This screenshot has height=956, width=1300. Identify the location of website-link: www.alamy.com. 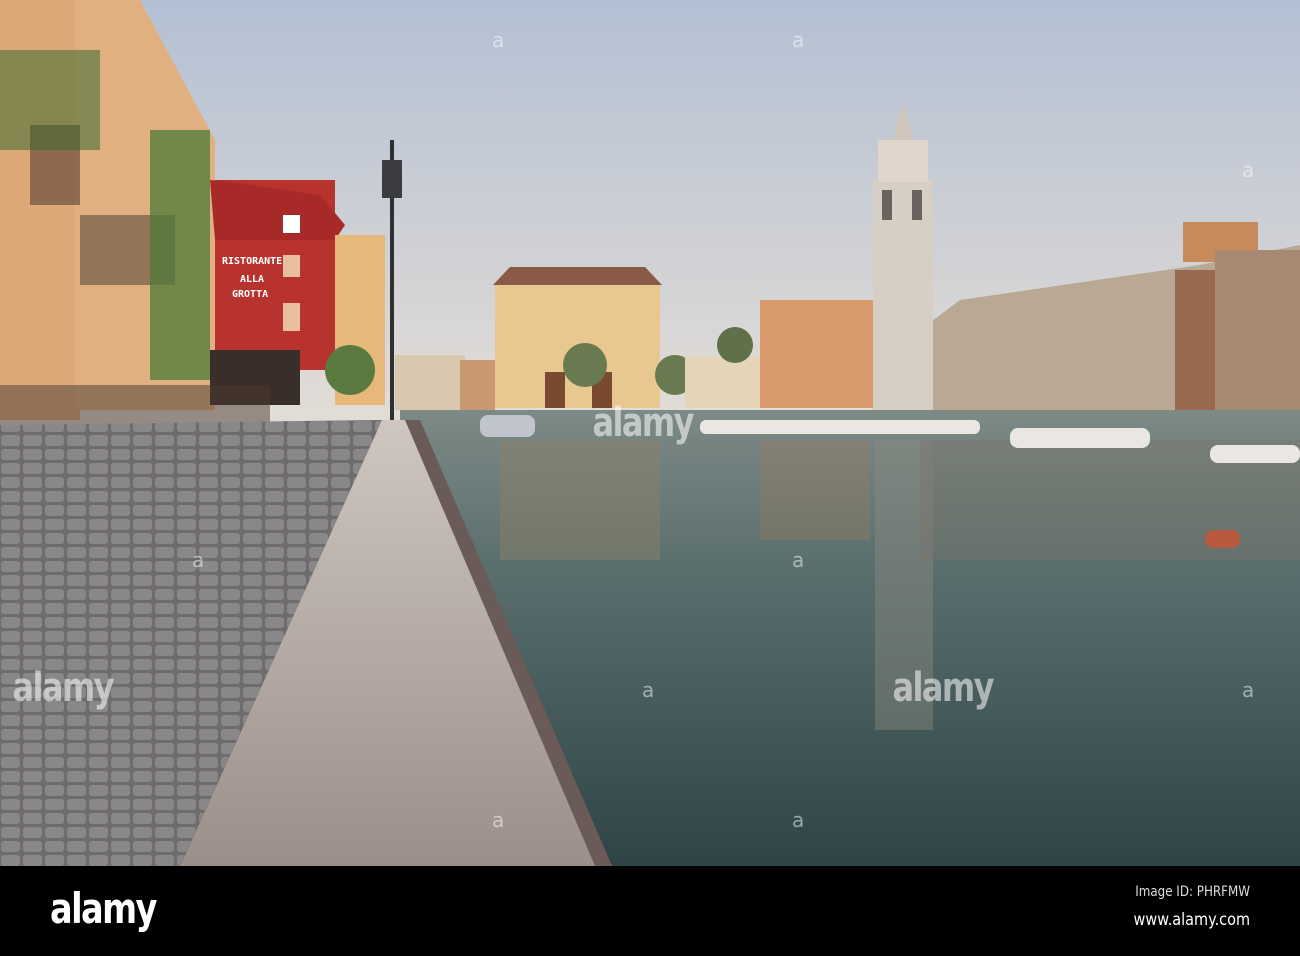
(1191, 920).